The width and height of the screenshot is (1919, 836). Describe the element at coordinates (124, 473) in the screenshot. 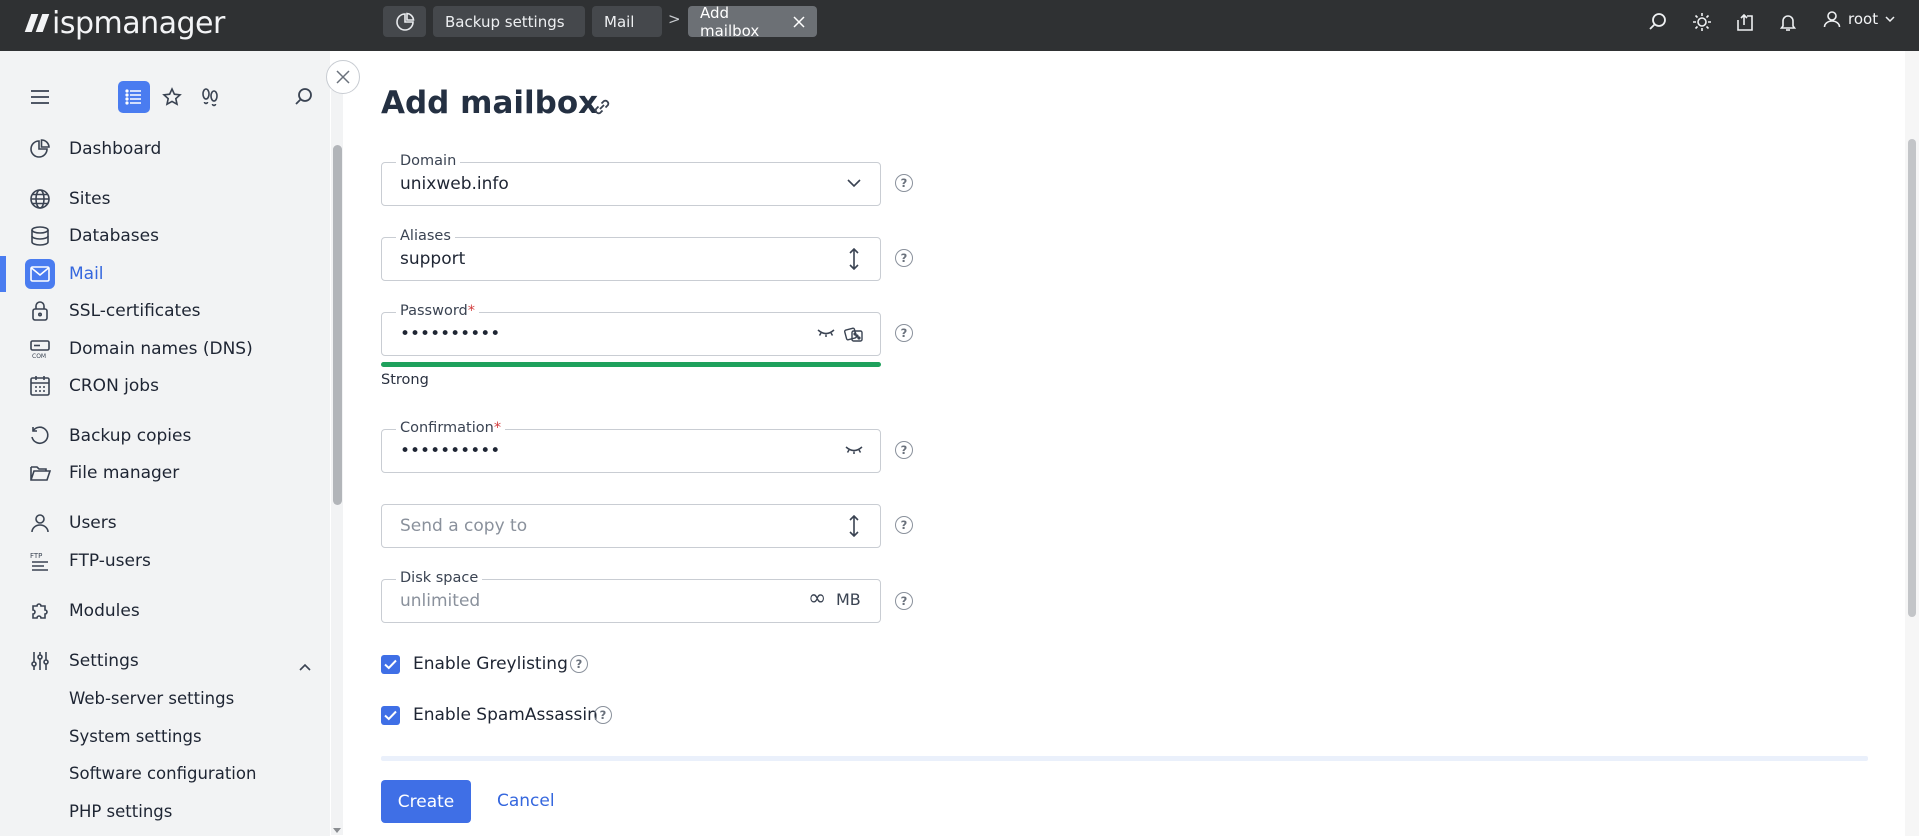

I see `sidebar-item-label: File manager` at that location.